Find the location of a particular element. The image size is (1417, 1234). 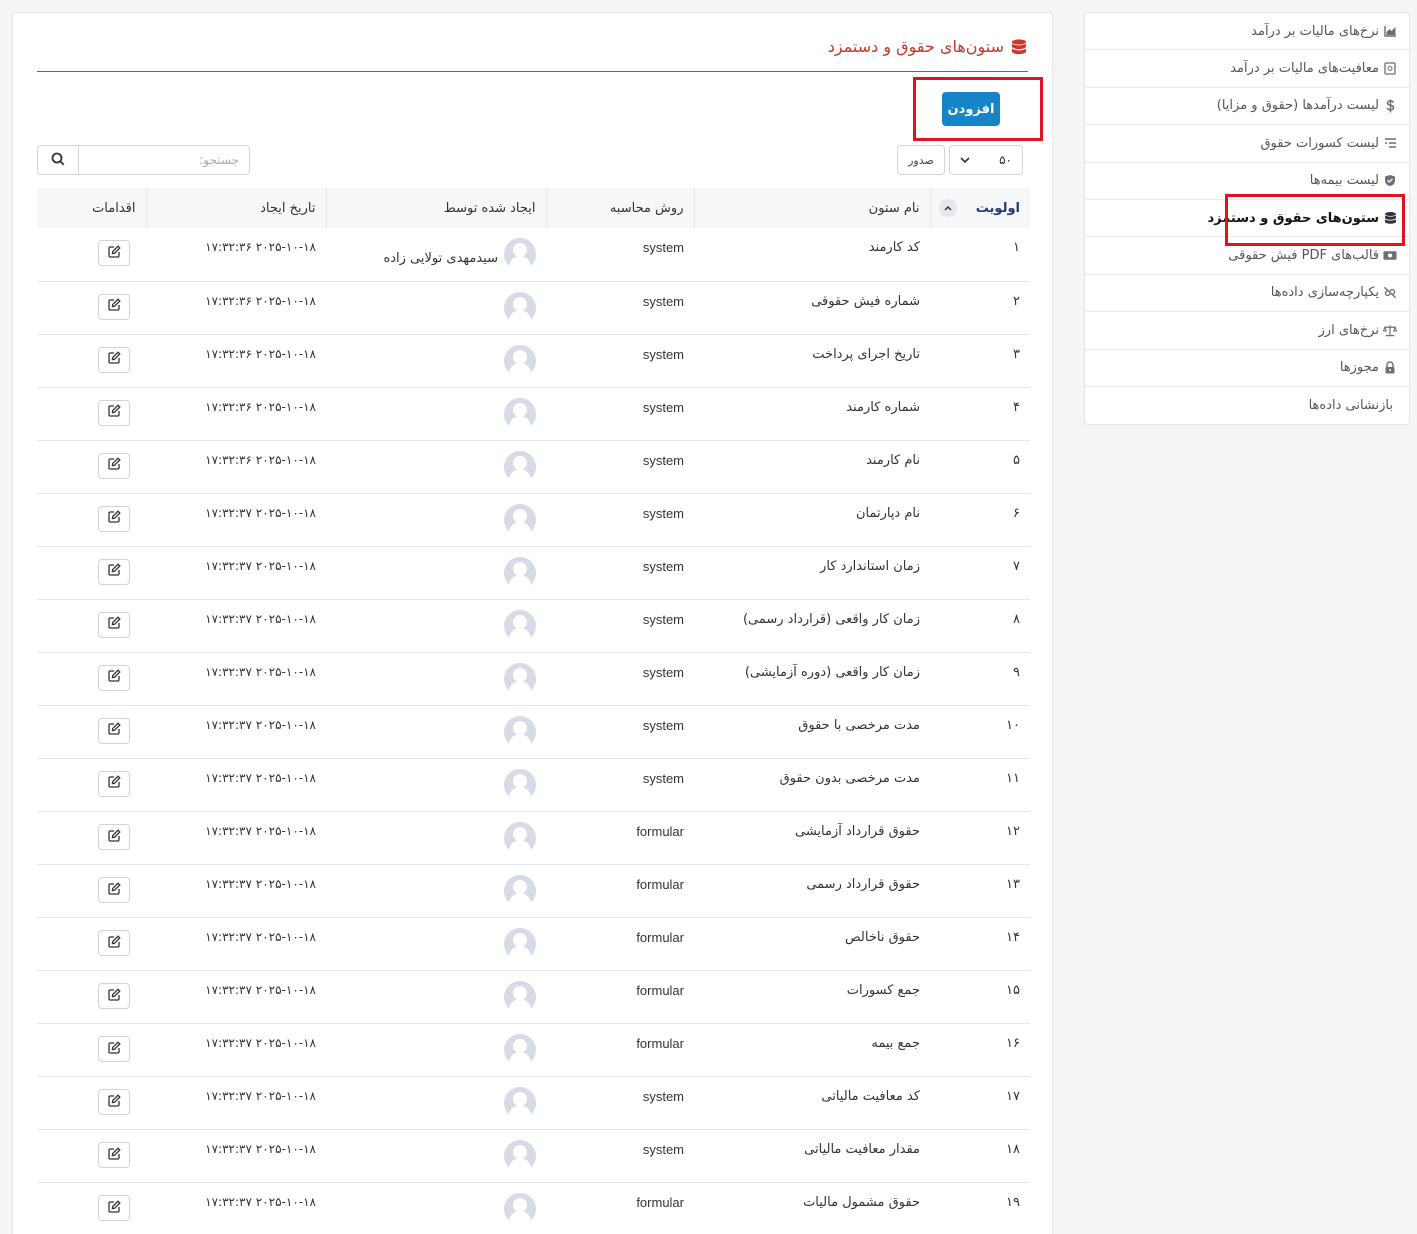

header-priority-label: اولویت is located at coordinates (997, 208).